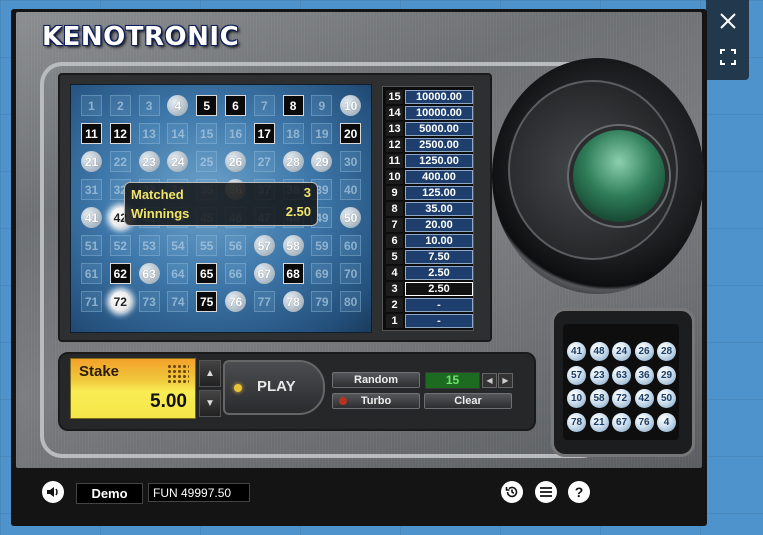 This screenshot has height=535, width=763. Describe the element at coordinates (322, 161) in the screenshot. I see `board-number-29: 29` at that location.